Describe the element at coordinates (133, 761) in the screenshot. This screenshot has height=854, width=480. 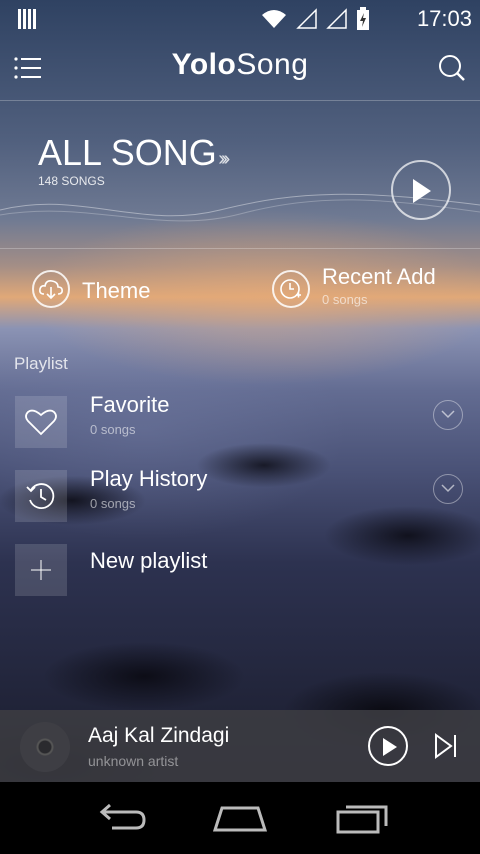
I see `track-artist: unknown artist` at that location.